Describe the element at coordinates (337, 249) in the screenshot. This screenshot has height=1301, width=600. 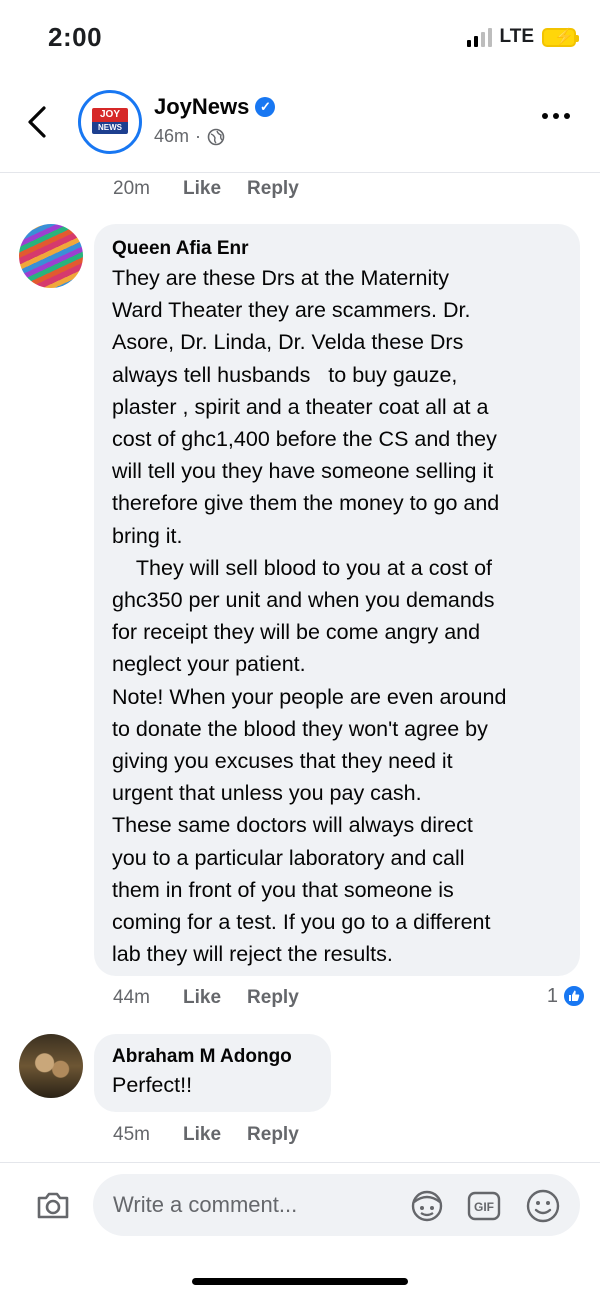
I see `comment-author: Queen Afia Enr` at that location.